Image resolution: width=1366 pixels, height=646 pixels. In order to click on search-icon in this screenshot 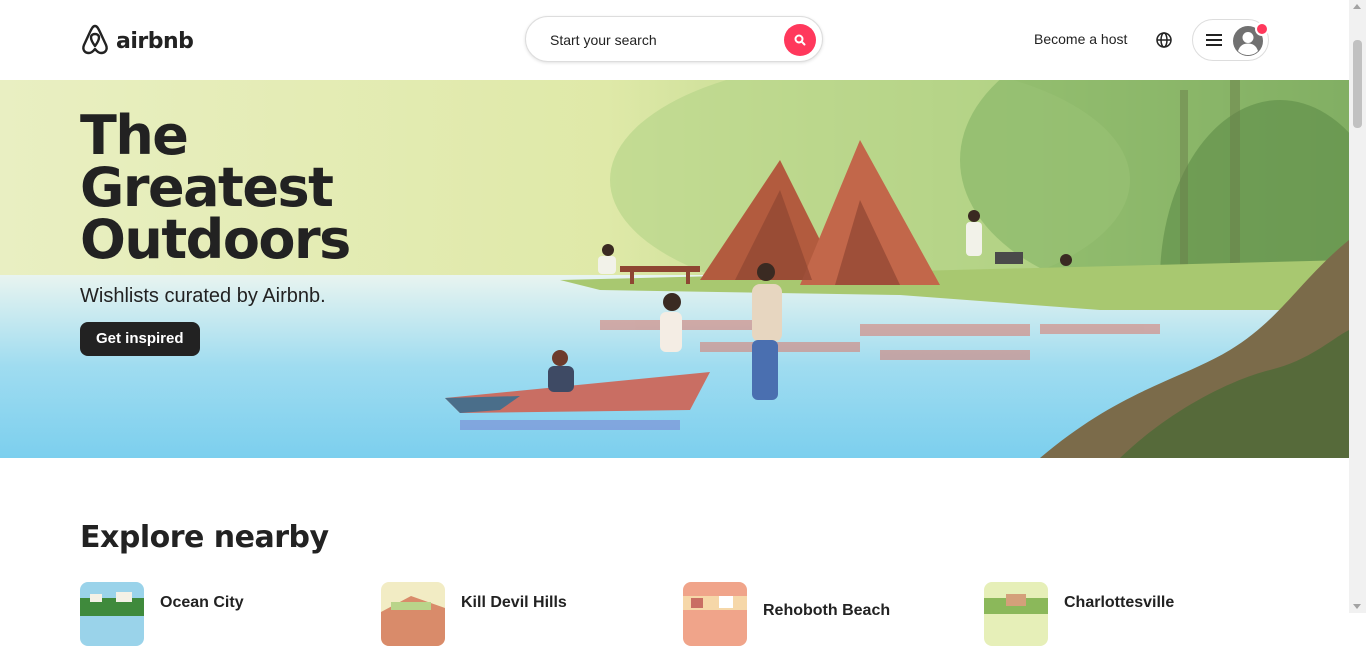, I will do `click(800, 40)`.